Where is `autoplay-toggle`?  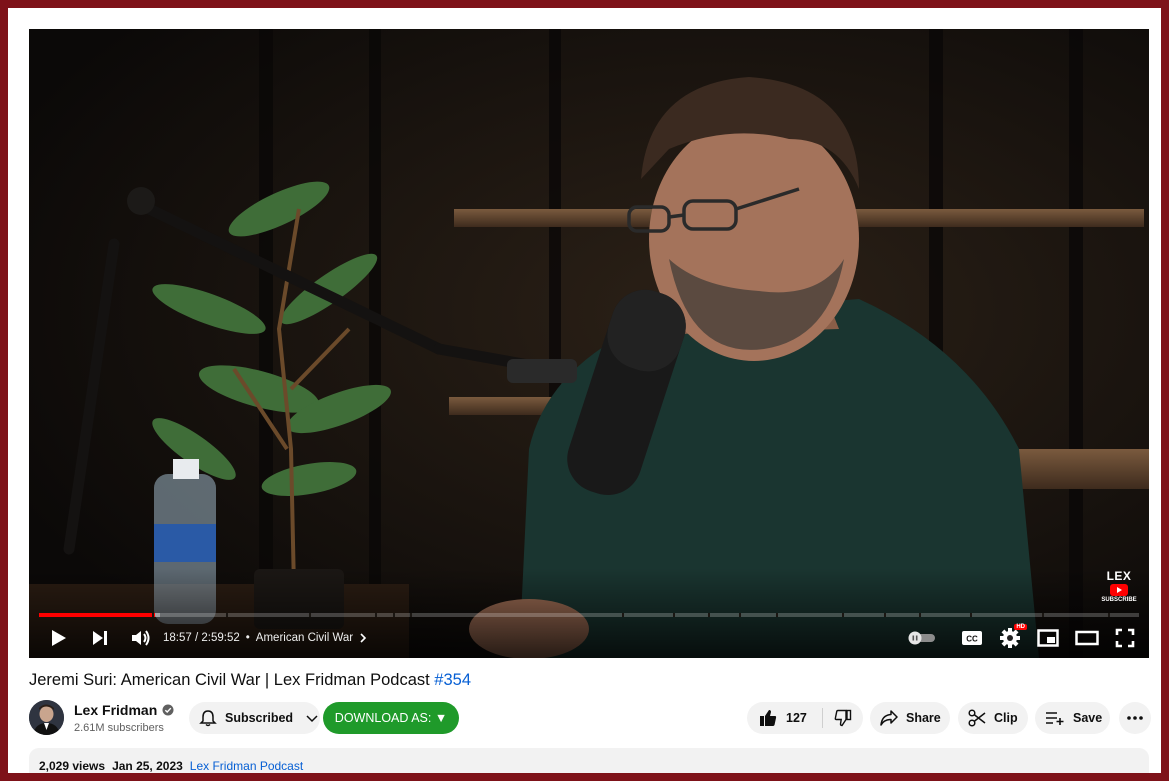 autoplay-toggle is located at coordinates (922, 638).